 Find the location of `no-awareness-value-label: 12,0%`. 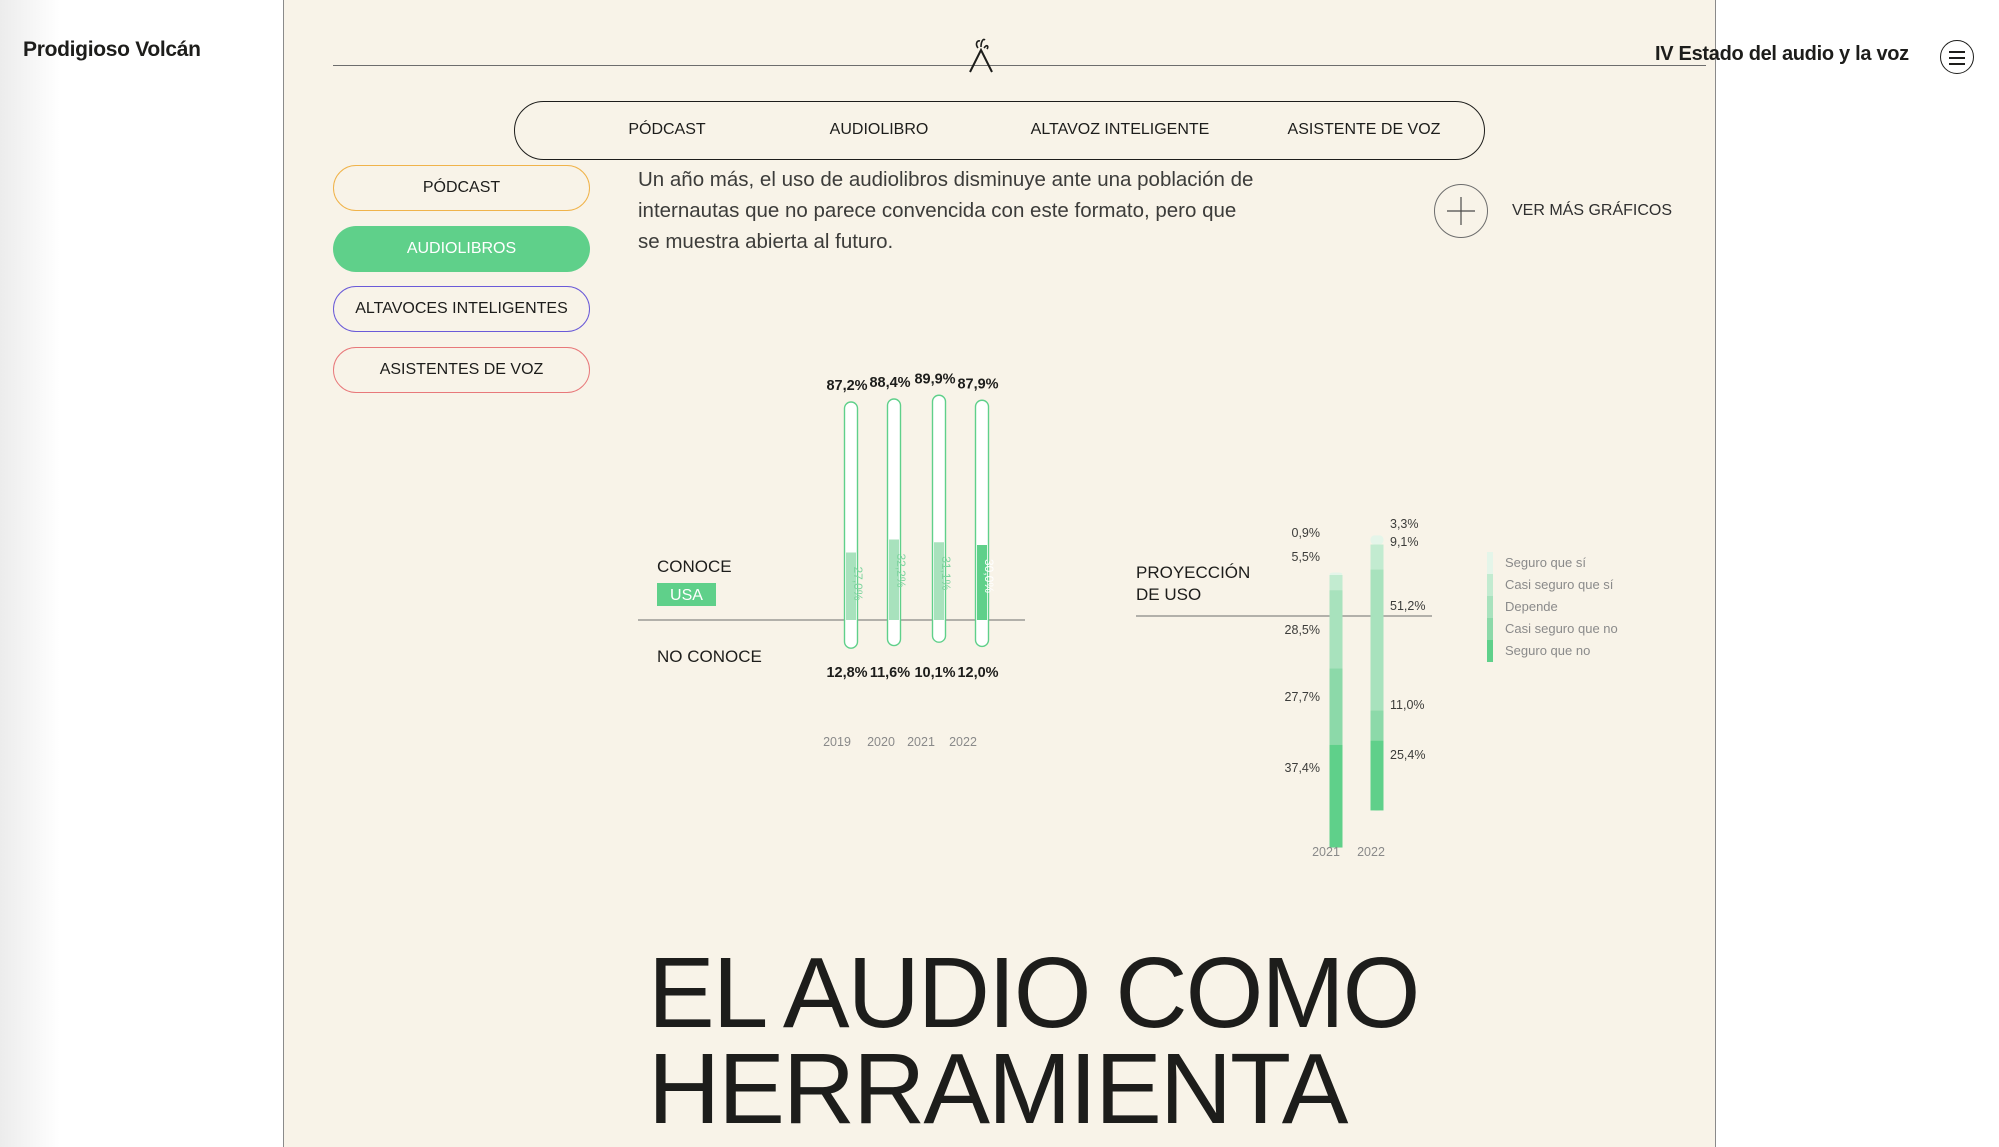

no-awareness-value-label: 12,0% is located at coordinates (977, 673).